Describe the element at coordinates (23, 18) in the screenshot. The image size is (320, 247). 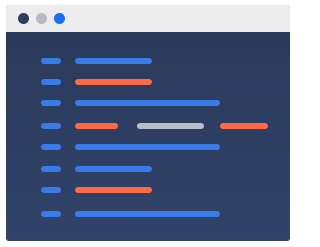
I see `window-dot-dark-icon` at that location.